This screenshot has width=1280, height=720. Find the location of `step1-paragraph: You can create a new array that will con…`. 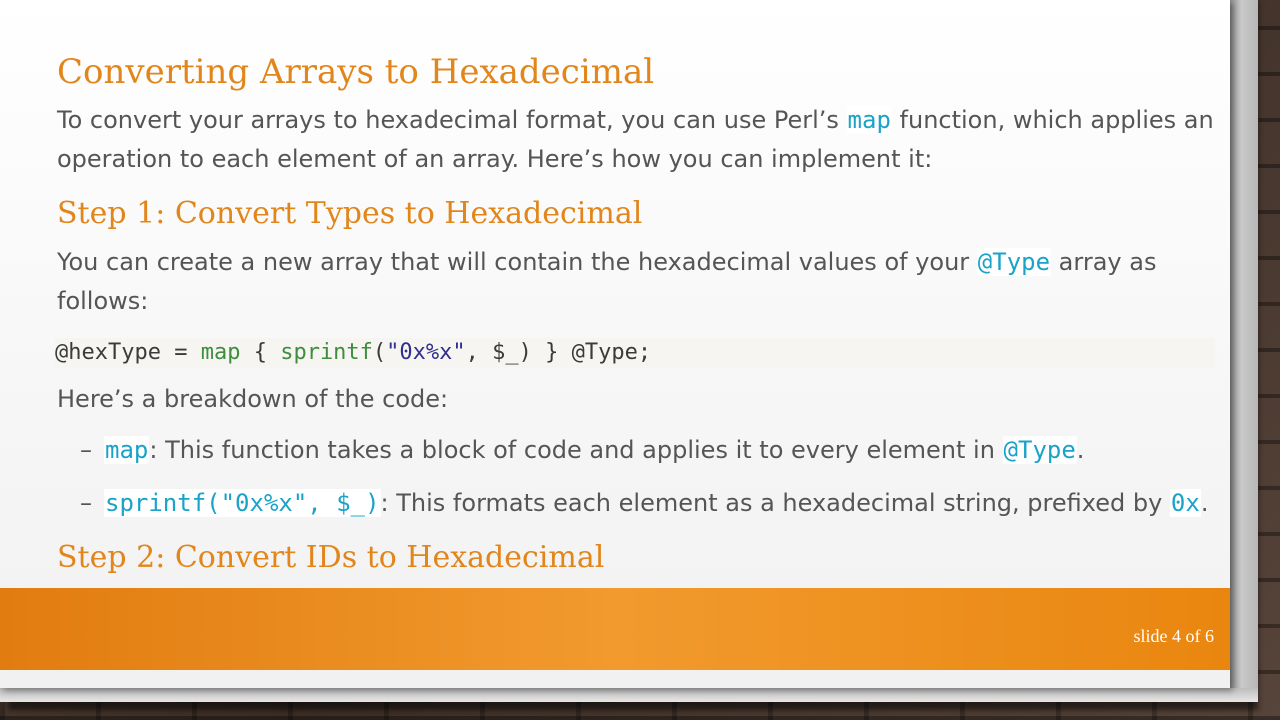

step1-paragraph: You can create a new array that will con… is located at coordinates (637, 282).